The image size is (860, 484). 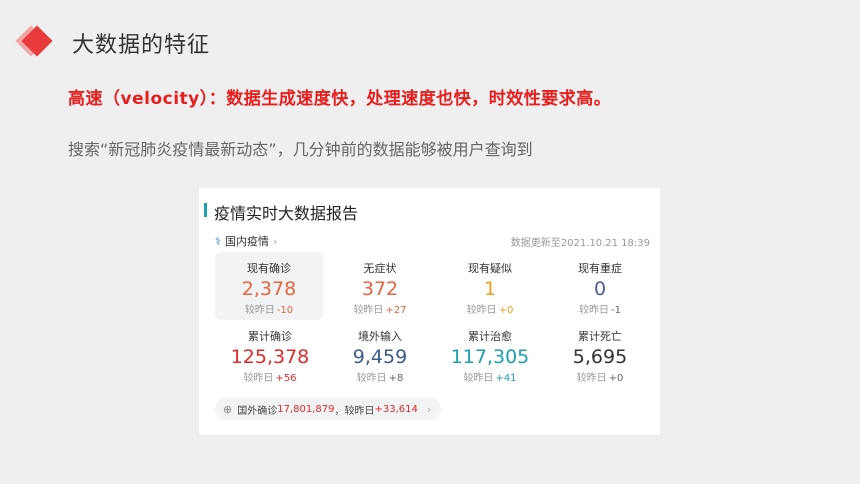 What do you see at coordinates (600, 289) in the screenshot?
I see `stat-value: 0` at bounding box center [600, 289].